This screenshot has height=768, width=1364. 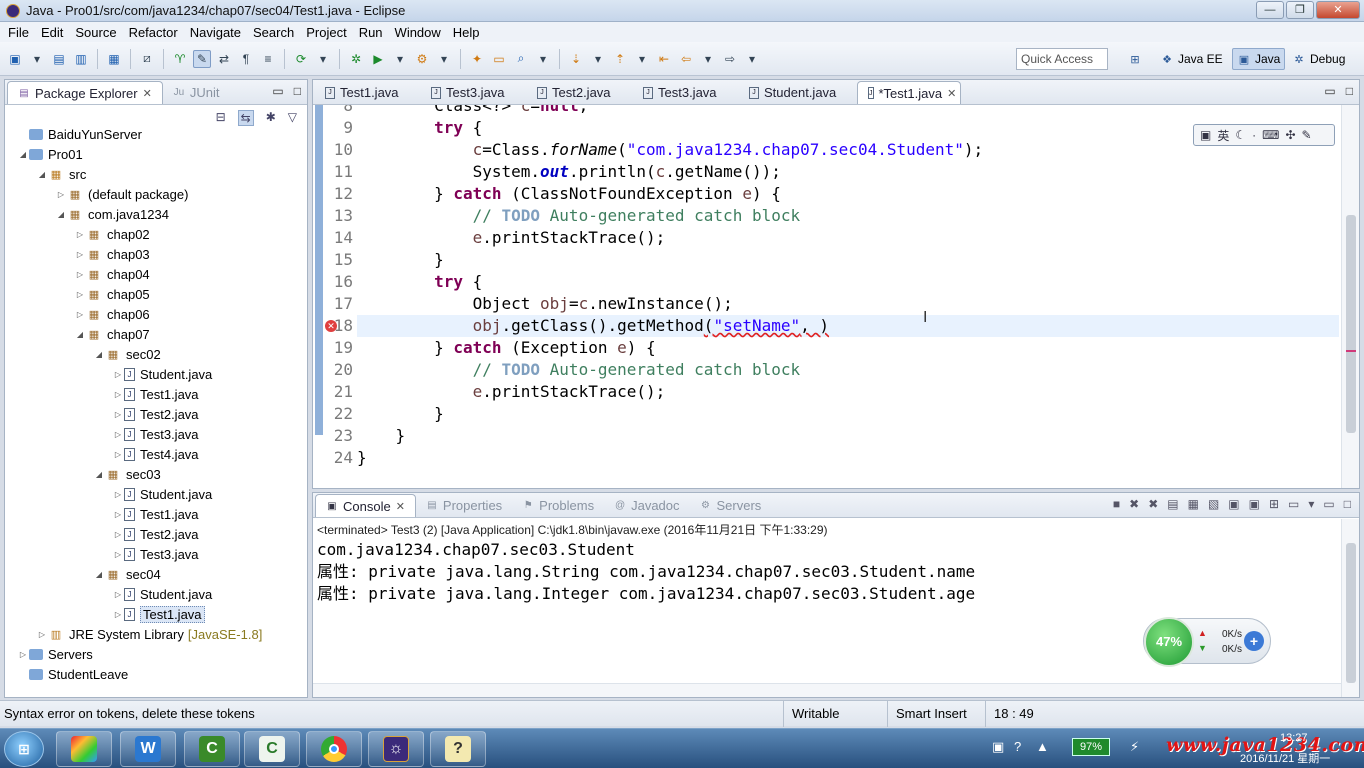 What do you see at coordinates (1134, 504) in the screenshot?
I see `remove-launch-icon: ✖` at bounding box center [1134, 504].